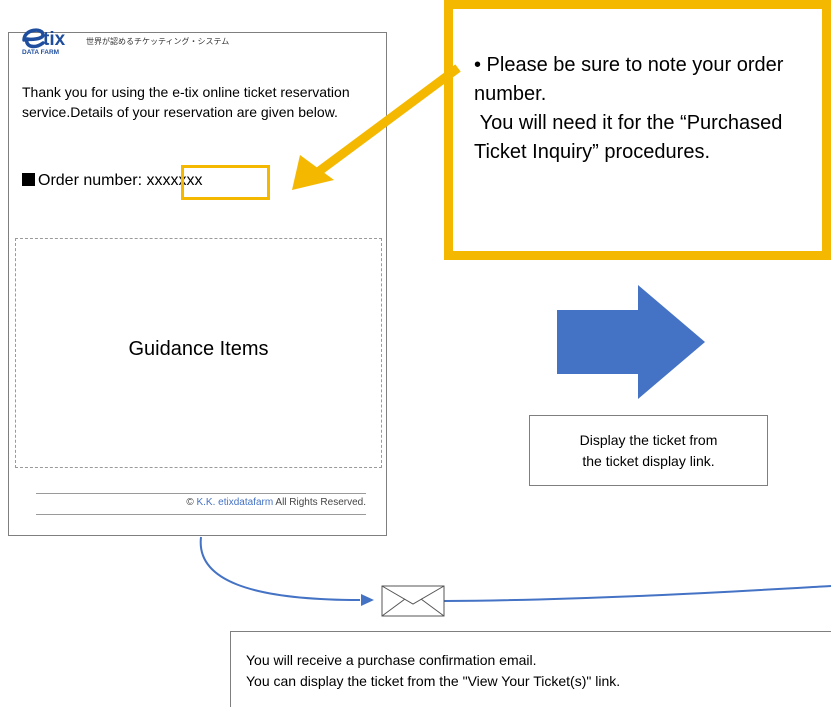  I want to click on connector-arrowhead, so click(367, 600).